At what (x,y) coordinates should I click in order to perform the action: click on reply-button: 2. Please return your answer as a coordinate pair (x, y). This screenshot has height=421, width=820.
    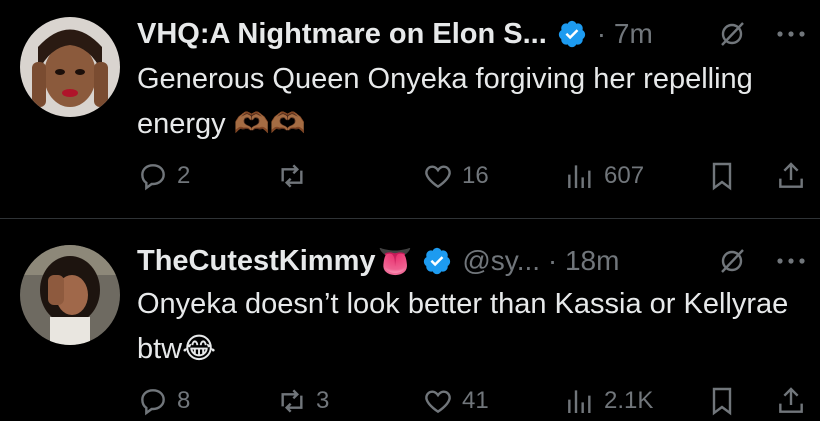
    Looking at the image, I should click on (163, 176).